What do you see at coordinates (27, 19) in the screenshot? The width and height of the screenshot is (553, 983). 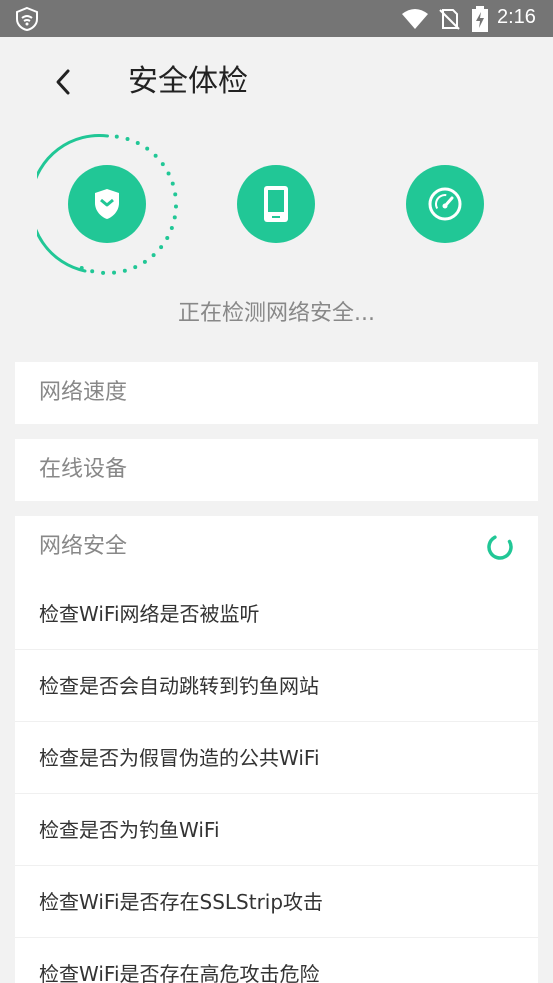 I see `app-shield-icon` at bounding box center [27, 19].